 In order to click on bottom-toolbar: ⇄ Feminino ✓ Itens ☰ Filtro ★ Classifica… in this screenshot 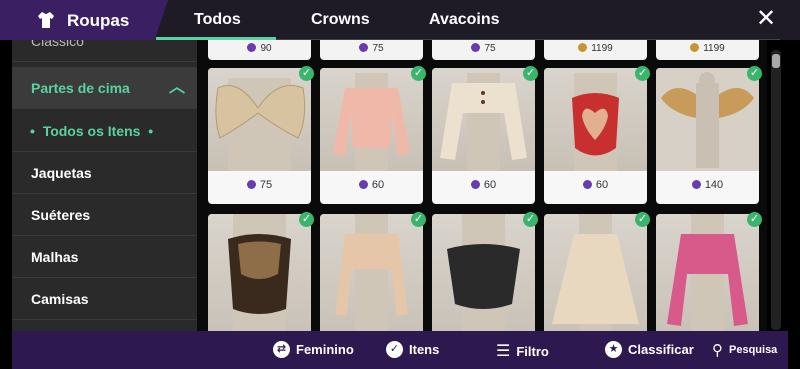, I will do `click(400, 350)`.